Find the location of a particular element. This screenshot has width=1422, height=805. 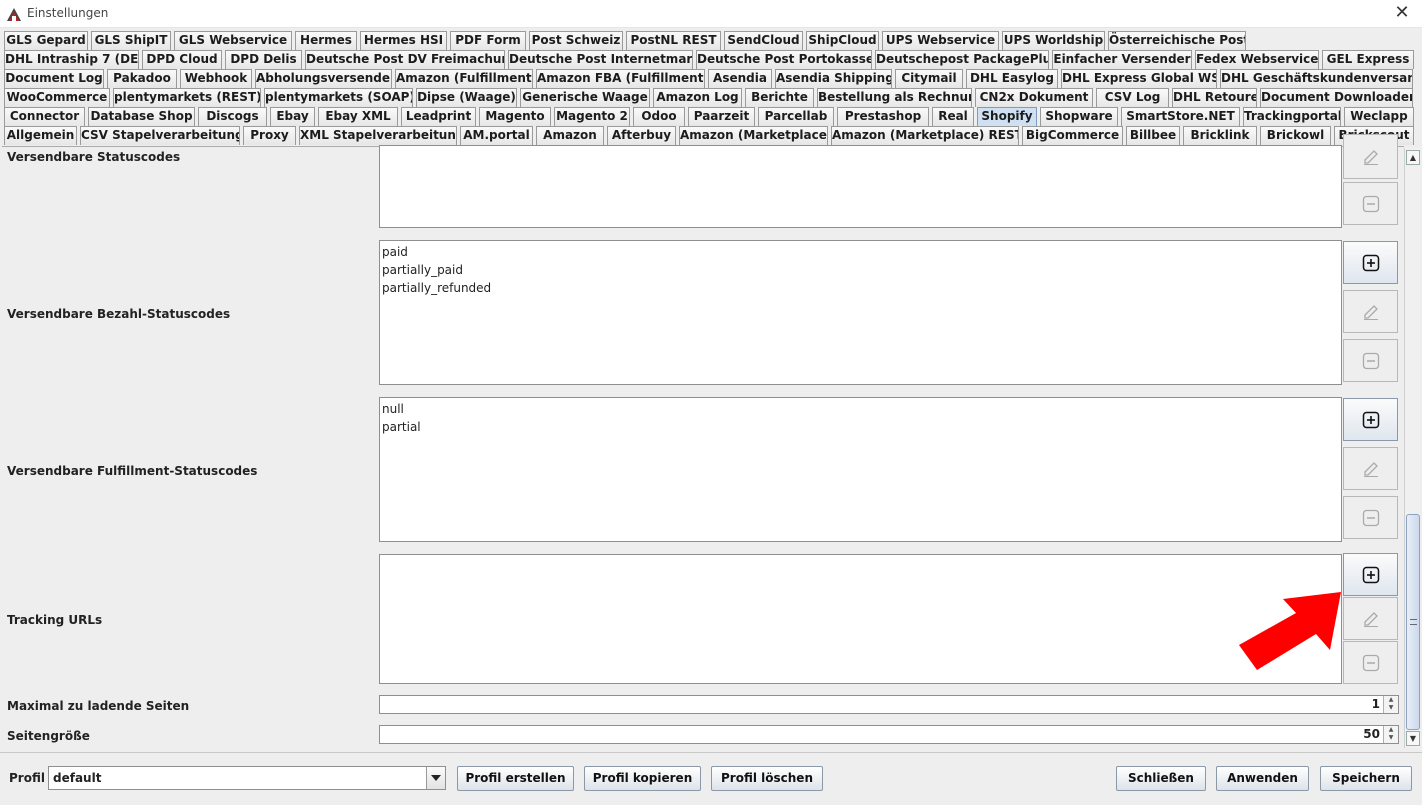

tab: UPS Worldship is located at coordinates (1053, 40).